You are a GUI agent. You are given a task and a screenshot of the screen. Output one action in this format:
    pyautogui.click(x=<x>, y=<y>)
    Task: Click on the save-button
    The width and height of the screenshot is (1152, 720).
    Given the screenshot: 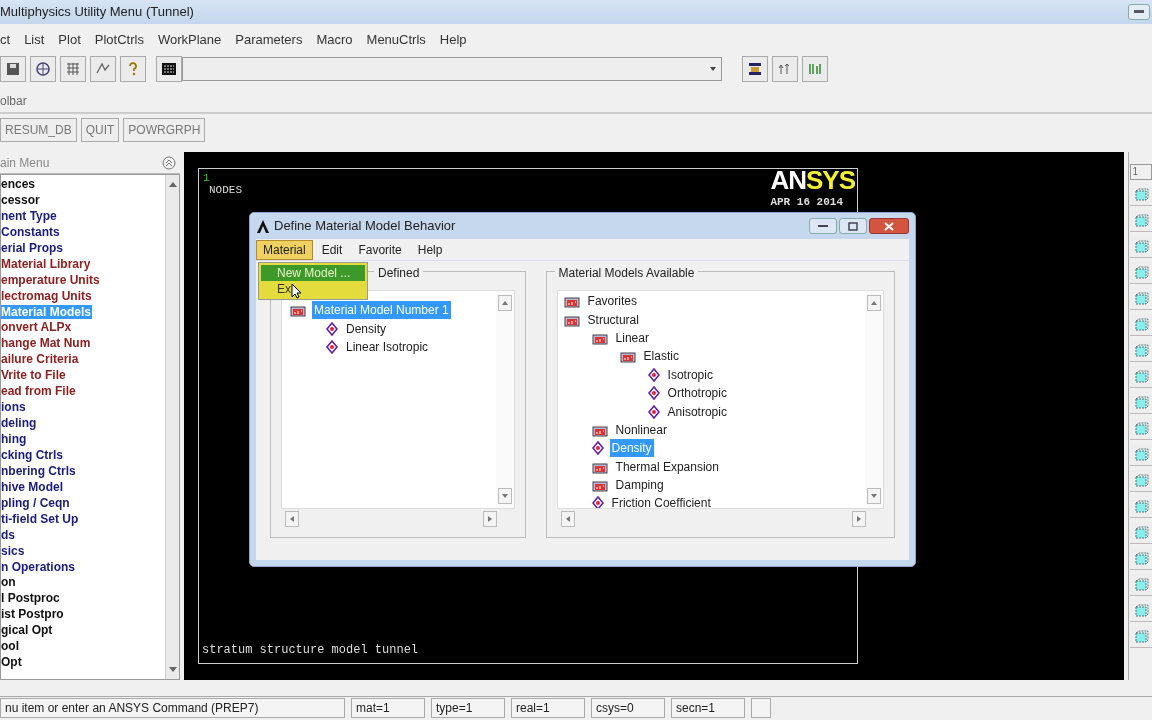 What is the action you would take?
    pyautogui.click(x=13, y=69)
    